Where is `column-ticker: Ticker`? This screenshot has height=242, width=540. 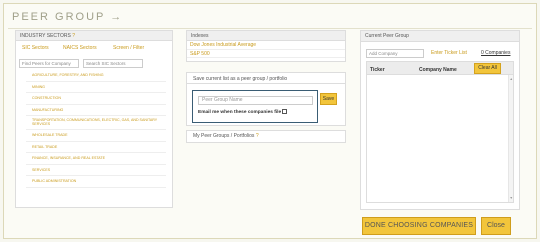 column-ticker: Ticker is located at coordinates (377, 70).